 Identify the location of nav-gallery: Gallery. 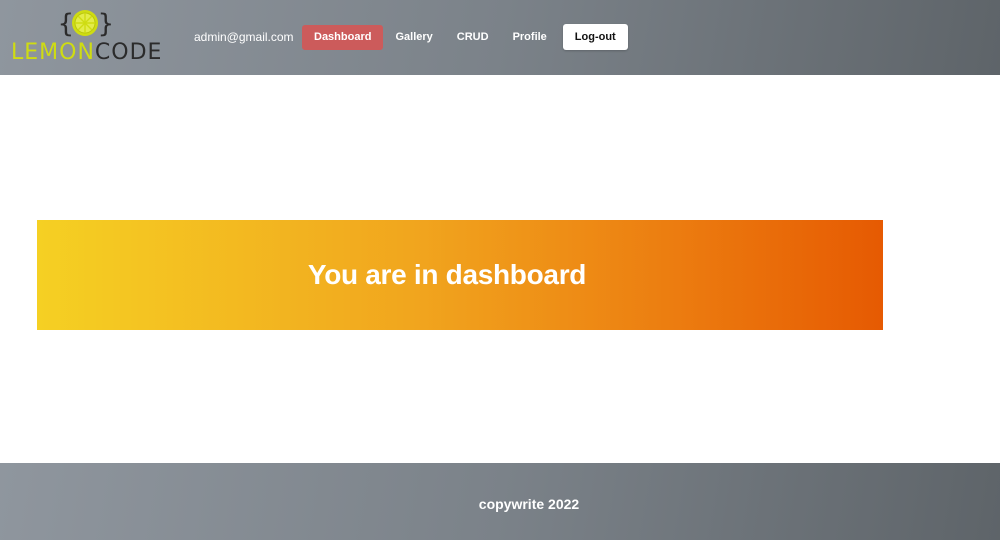
(413, 37).